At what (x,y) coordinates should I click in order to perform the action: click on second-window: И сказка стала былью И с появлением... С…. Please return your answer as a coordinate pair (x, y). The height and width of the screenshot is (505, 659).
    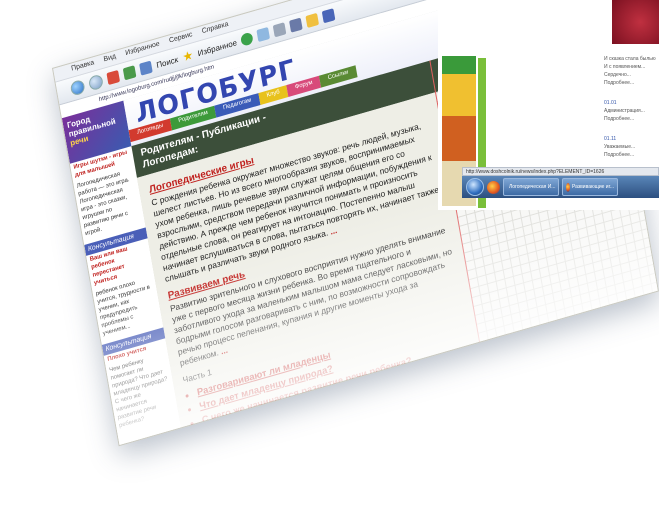
    Looking at the image, I should click on (548, 105).